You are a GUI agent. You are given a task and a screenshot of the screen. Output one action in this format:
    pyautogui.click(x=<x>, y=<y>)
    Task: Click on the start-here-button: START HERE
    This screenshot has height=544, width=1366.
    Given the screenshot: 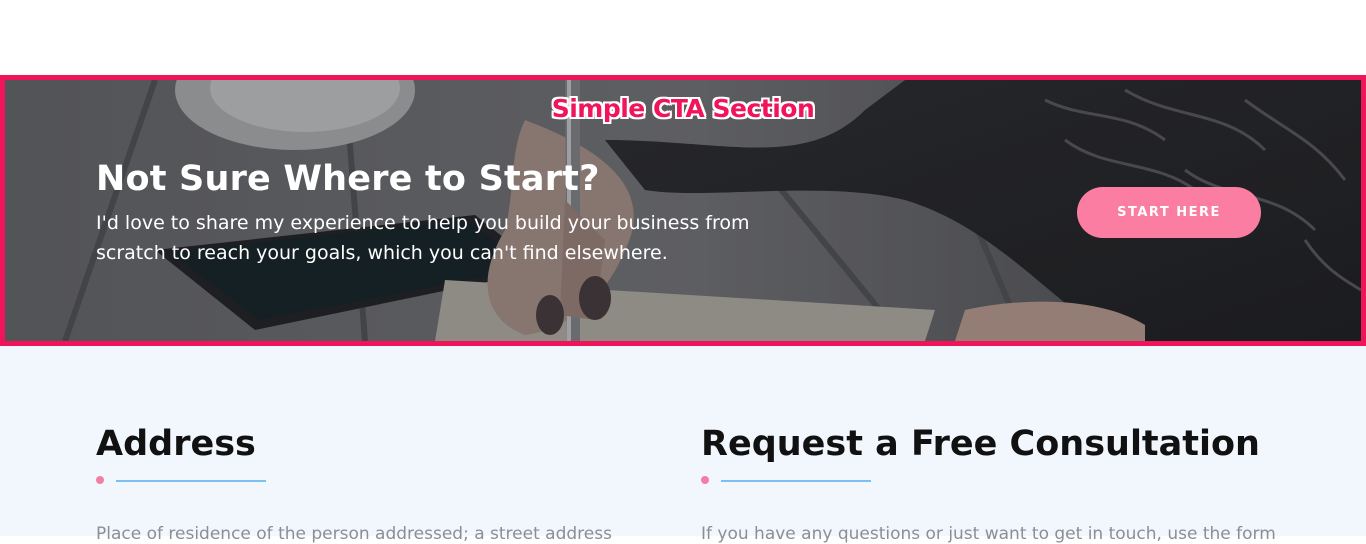 What is the action you would take?
    pyautogui.click(x=1169, y=212)
    